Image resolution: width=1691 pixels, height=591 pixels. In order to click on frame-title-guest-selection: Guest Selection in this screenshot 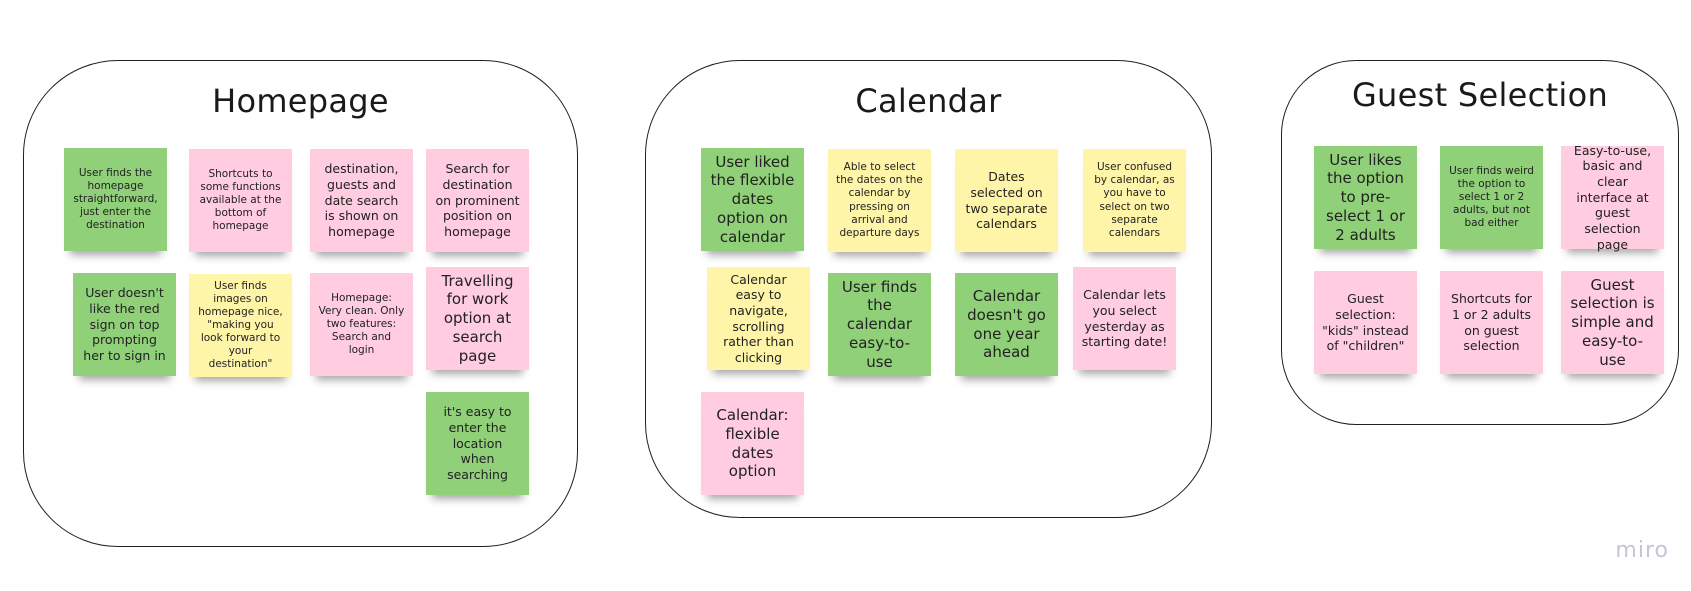, I will do `click(1480, 95)`.